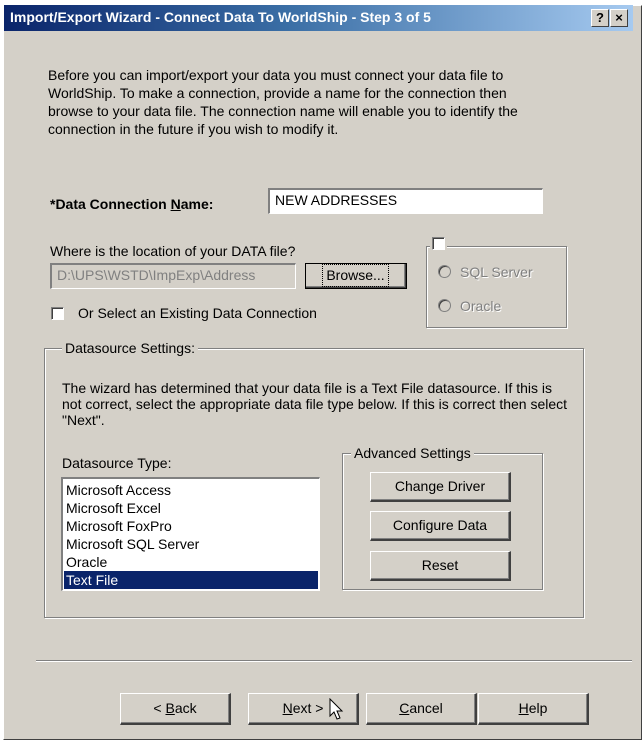 This screenshot has height=740, width=643. Describe the element at coordinates (191, 544) in the screenshot. I see `list-item: Microsoft SQL Server` at that location.